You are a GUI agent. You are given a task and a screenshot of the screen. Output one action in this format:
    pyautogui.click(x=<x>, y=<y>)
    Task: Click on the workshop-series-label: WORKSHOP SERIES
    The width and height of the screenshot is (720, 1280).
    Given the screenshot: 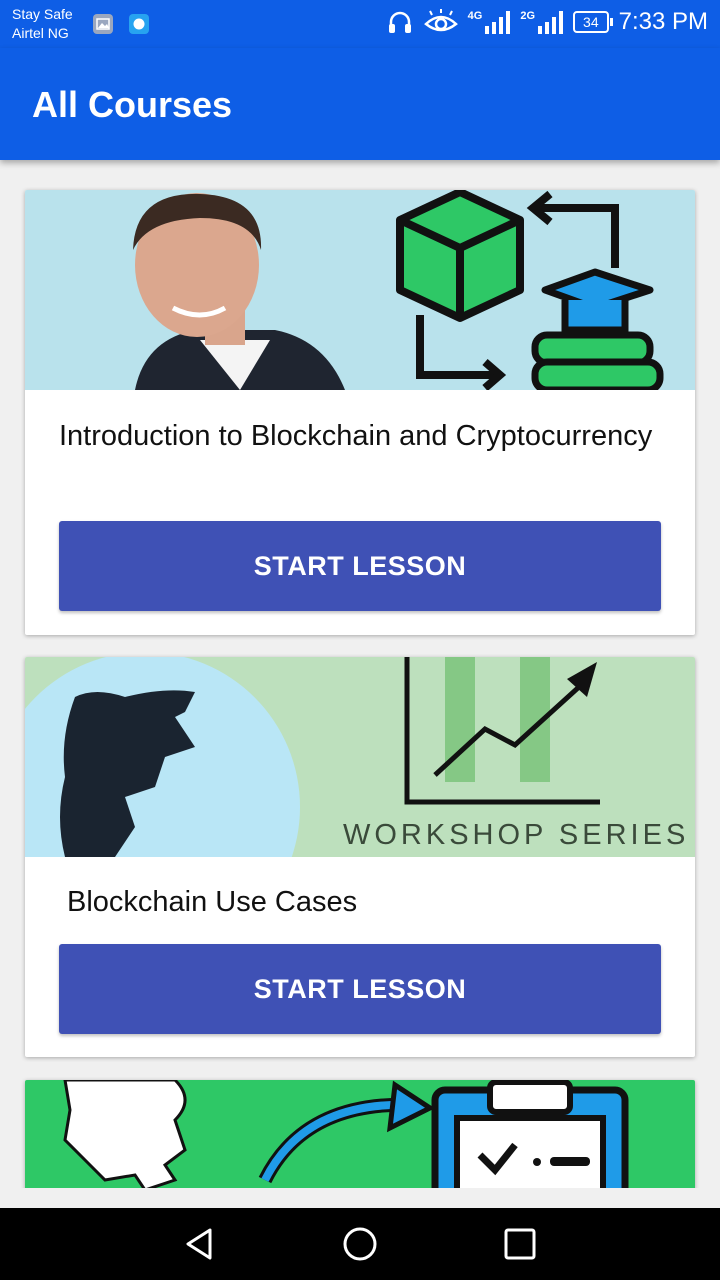 What is the action you would take?
    pyautogui.click(x=516, y=835)
    